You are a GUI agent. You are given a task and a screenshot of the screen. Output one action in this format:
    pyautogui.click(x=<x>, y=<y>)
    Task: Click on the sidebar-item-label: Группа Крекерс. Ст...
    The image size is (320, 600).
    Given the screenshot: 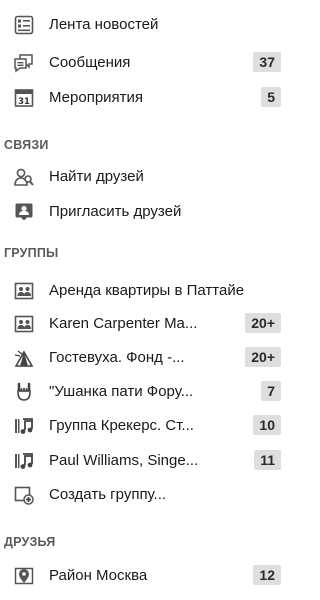 What is the action you would take?
    pyautogui.click(x=121, y=425)
    